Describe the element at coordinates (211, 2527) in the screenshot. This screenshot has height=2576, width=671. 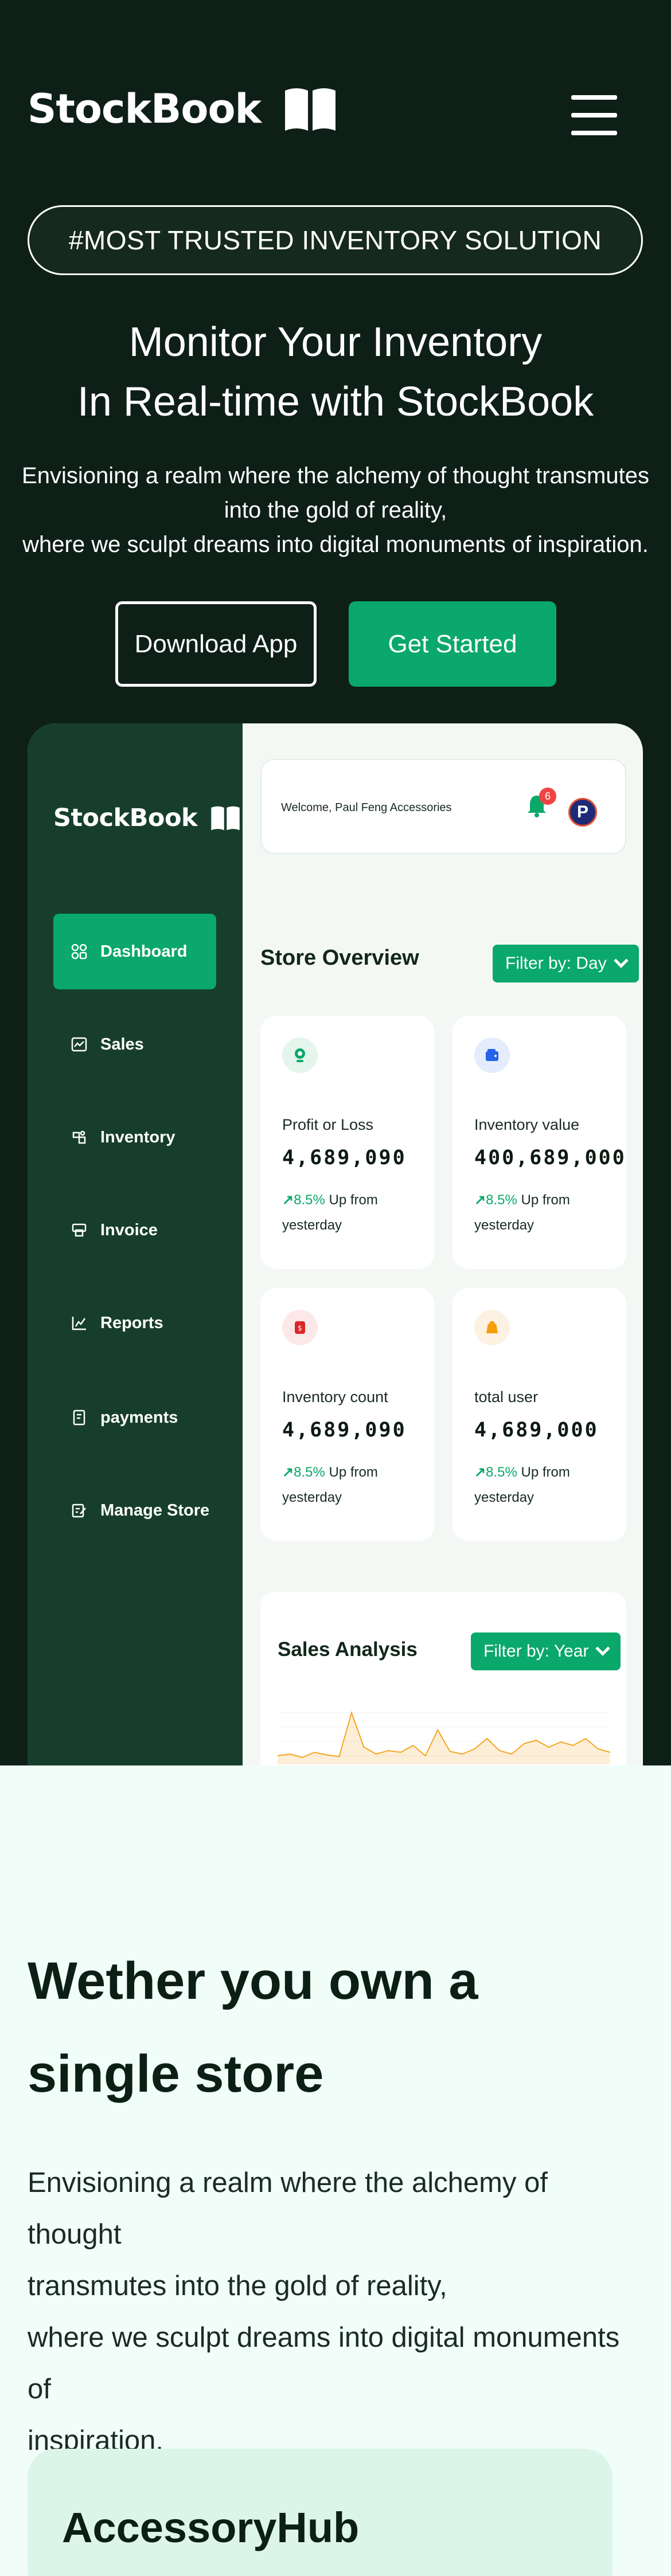
I see `store-card-title: AccessoryHub` at that location.